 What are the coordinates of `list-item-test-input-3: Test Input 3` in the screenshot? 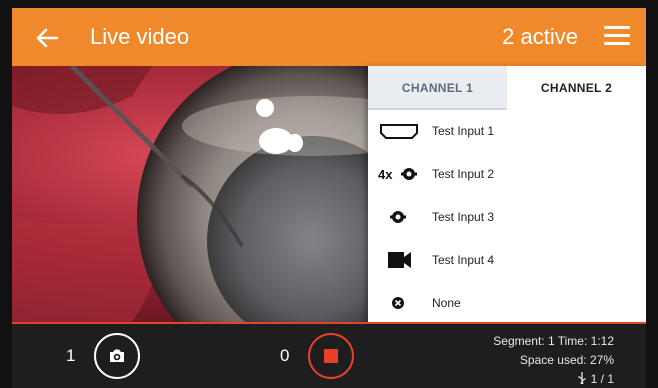 It's located at (507, 217).